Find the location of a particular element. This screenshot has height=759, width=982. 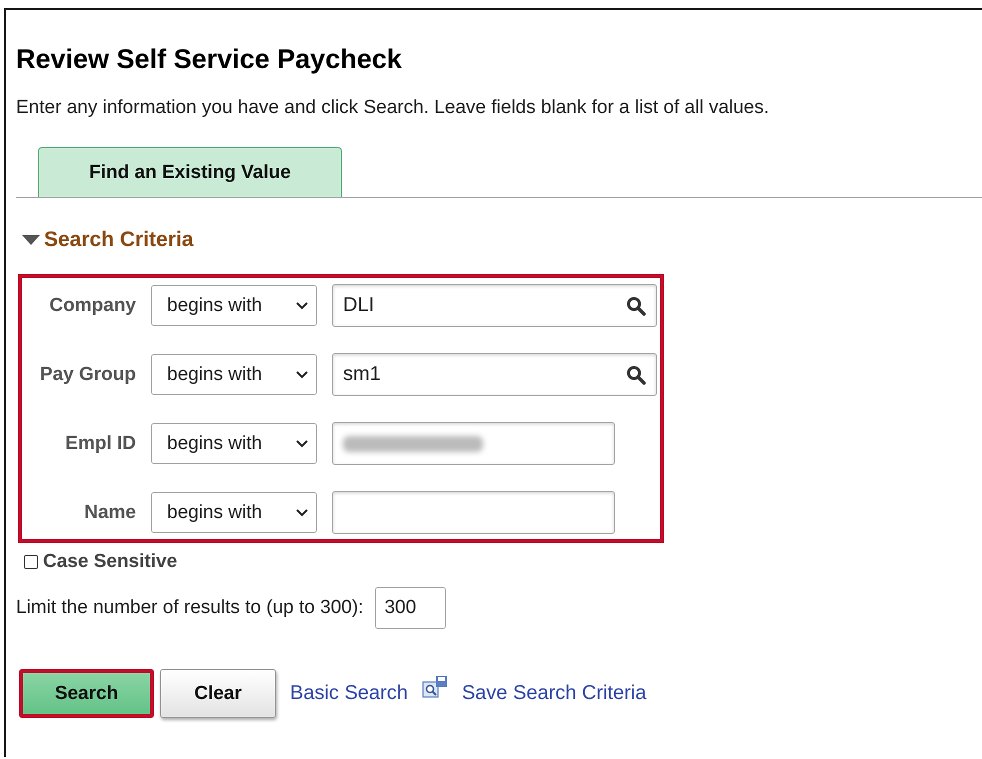

instructions: Enter any information you have and click Search. Leave fields blank for a list of all values. is located at coordinates (393, 108).